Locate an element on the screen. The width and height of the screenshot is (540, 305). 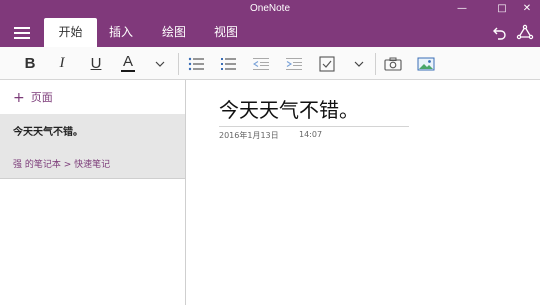
todo-tag-button is located at coordinates (327, 63).